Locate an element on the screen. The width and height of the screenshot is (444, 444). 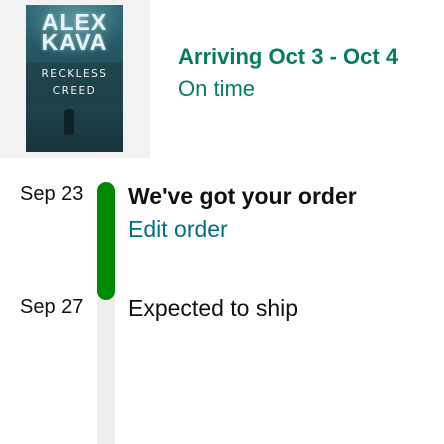
step-date-ship: Sep 27 is located at coordinates (52, 307).